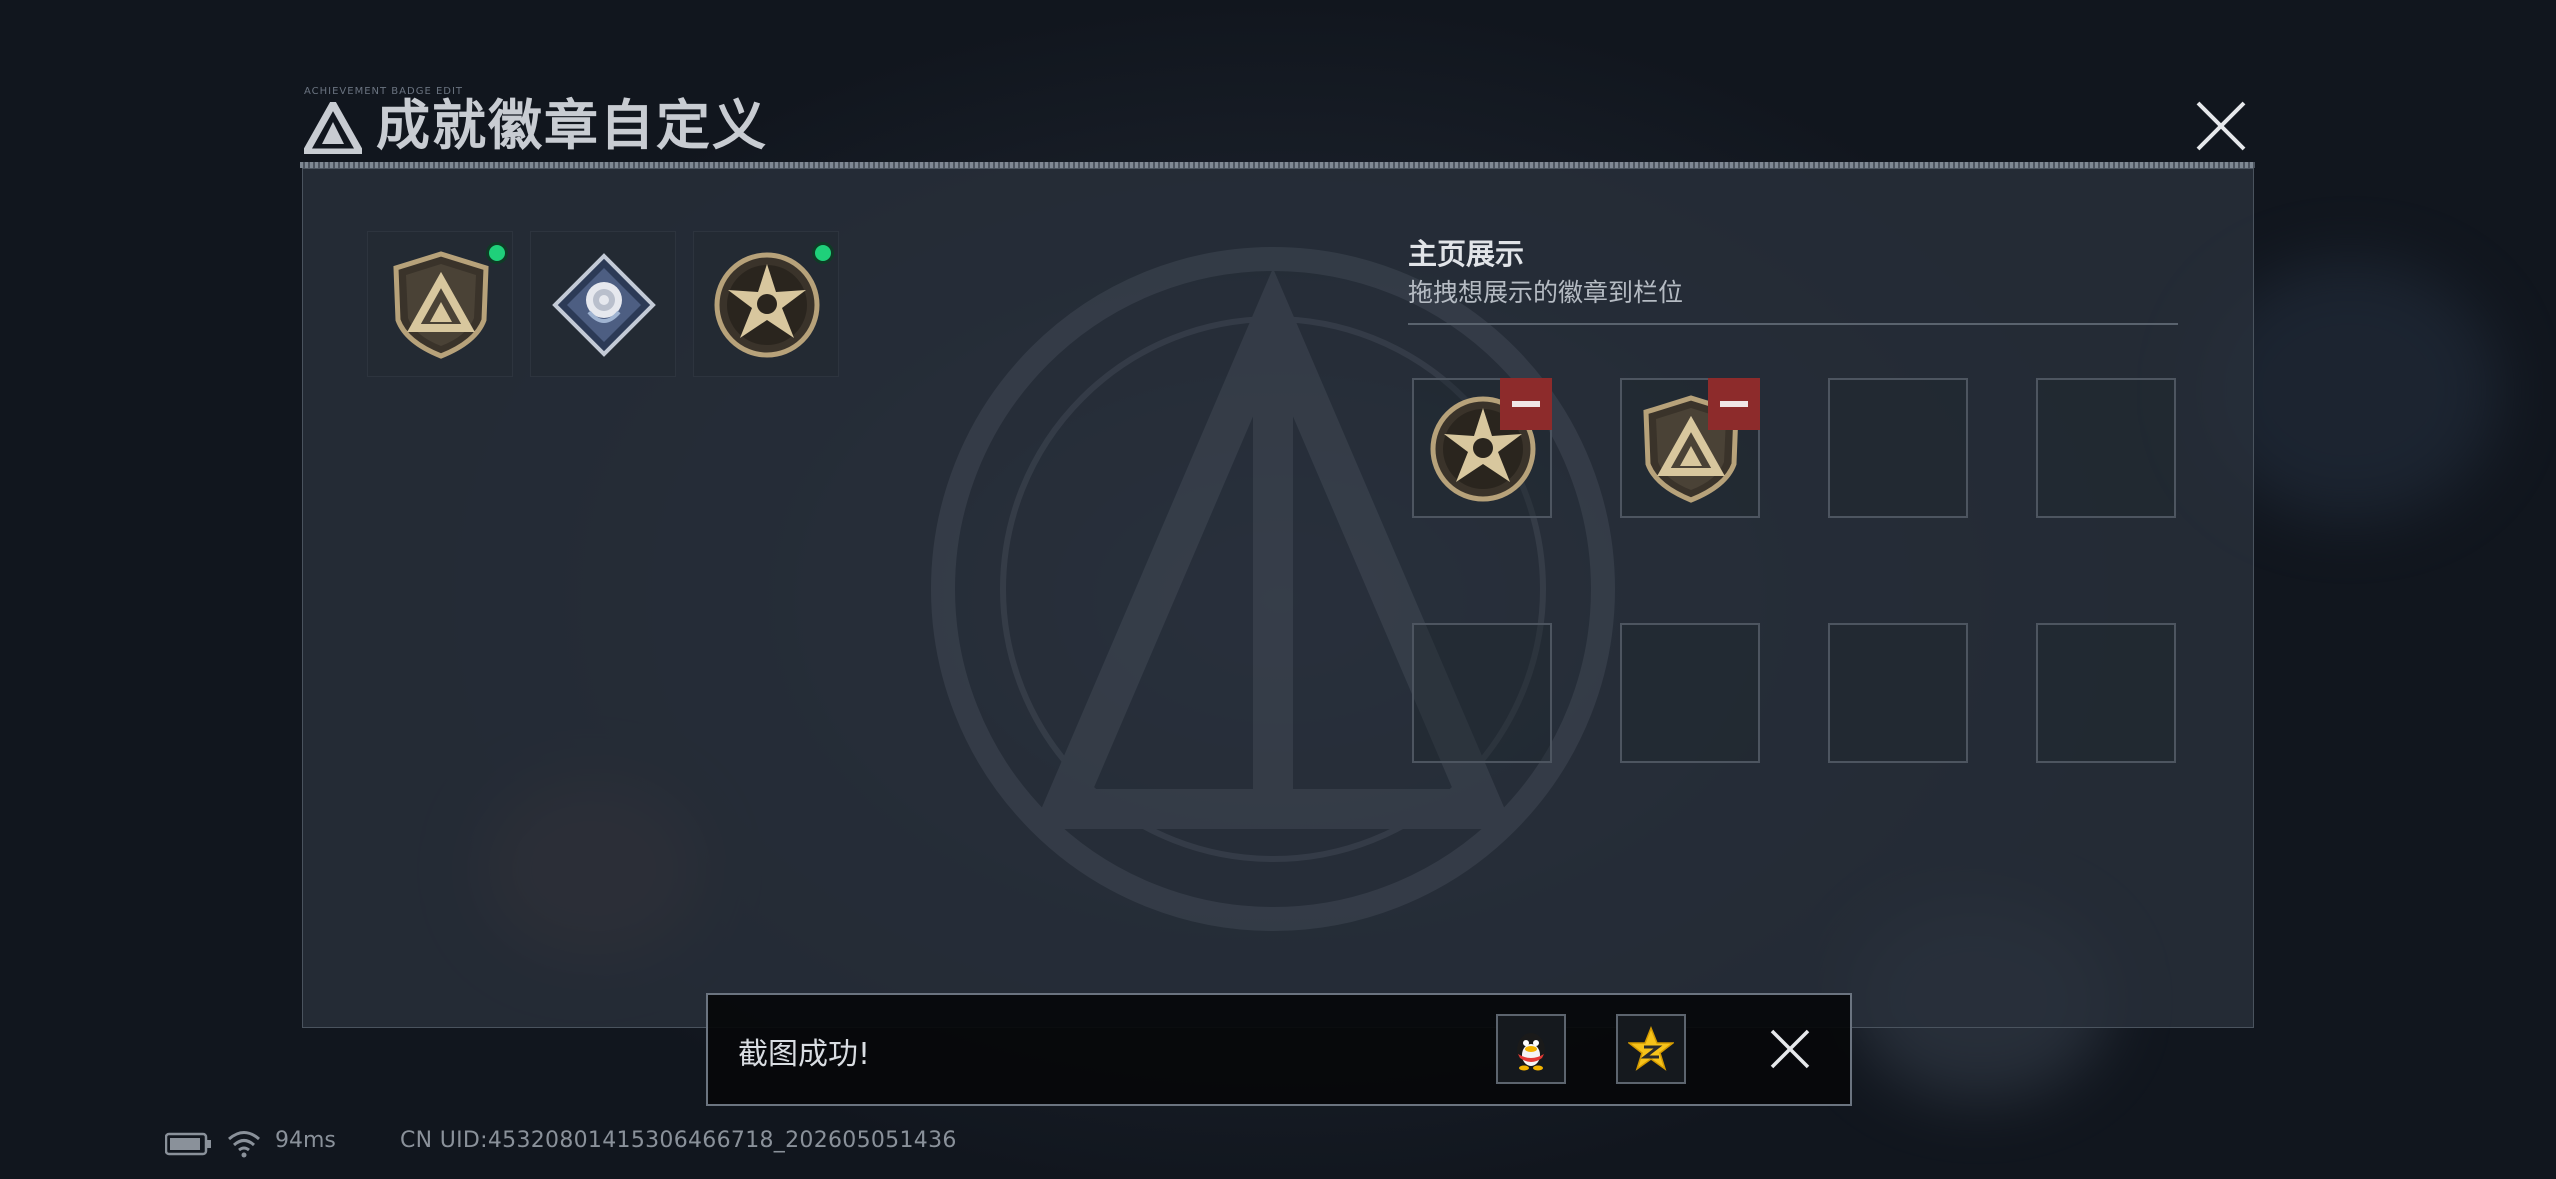 The width and height of the screenshot is (2556, 1179). I want to click on qq-penguin-icon, so click(1531, 1052).